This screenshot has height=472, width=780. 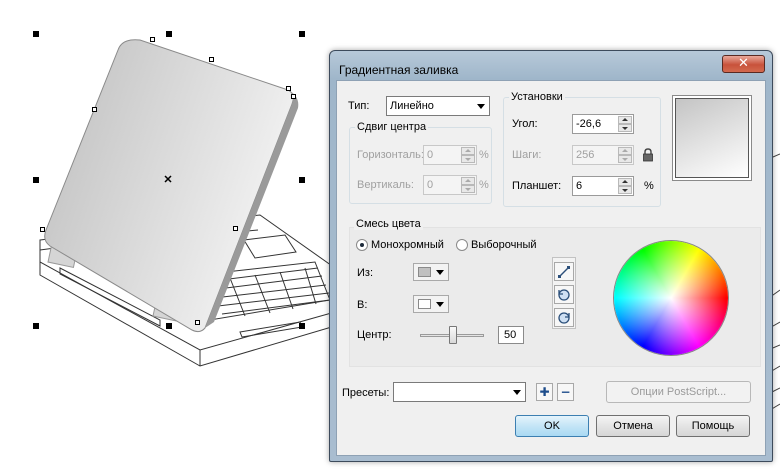 What do you see at coordinates (603, 155) in the screenshot?
I see `steps-input: 256` at bounding box center [603, 155].